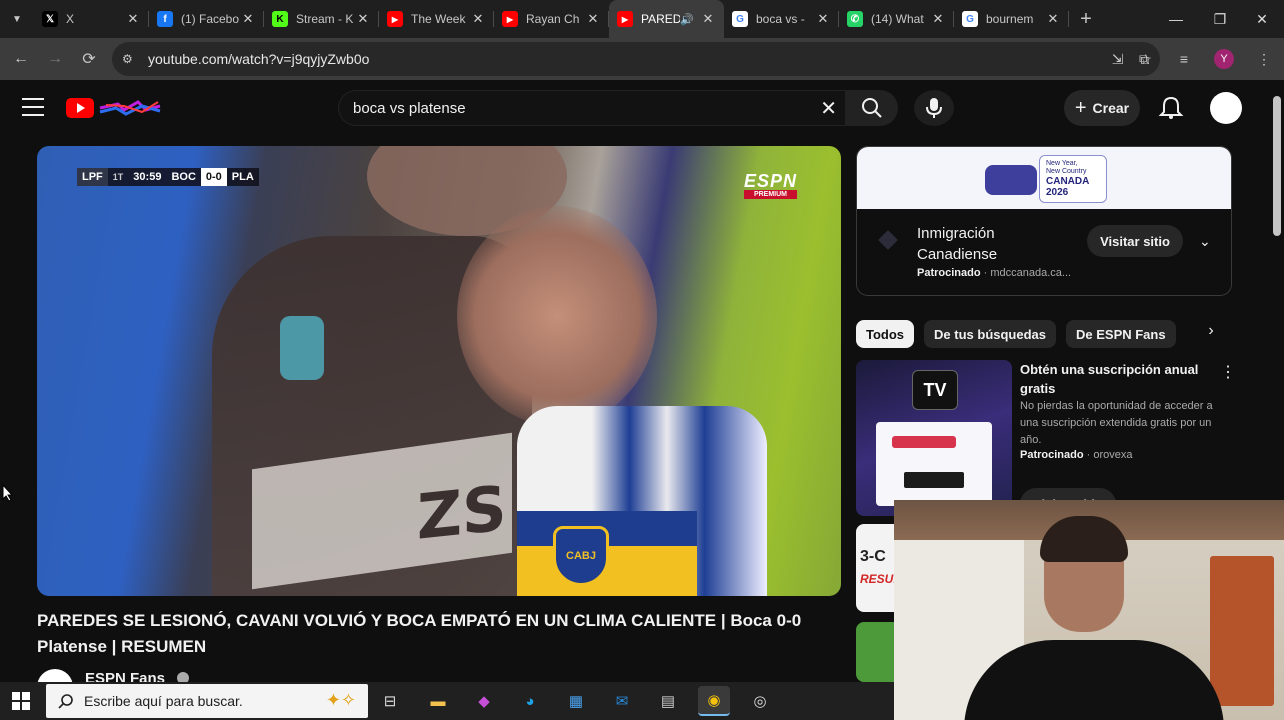 This screenshot has height=720, width=1284. I want to click on account-avatar, so click(1226, 108).